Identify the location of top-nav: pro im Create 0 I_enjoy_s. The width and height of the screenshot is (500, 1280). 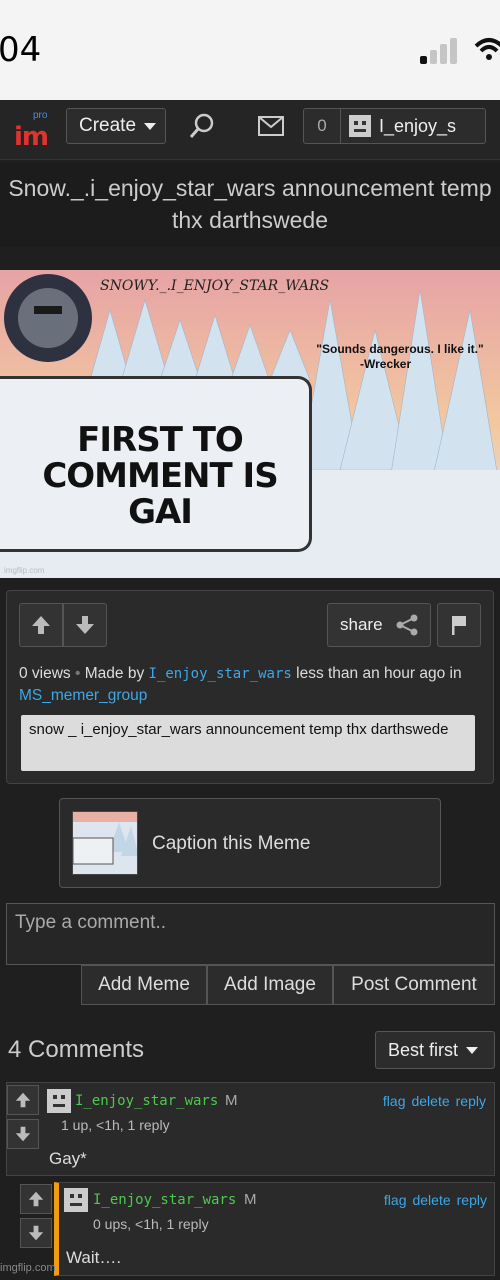
(250, 130).